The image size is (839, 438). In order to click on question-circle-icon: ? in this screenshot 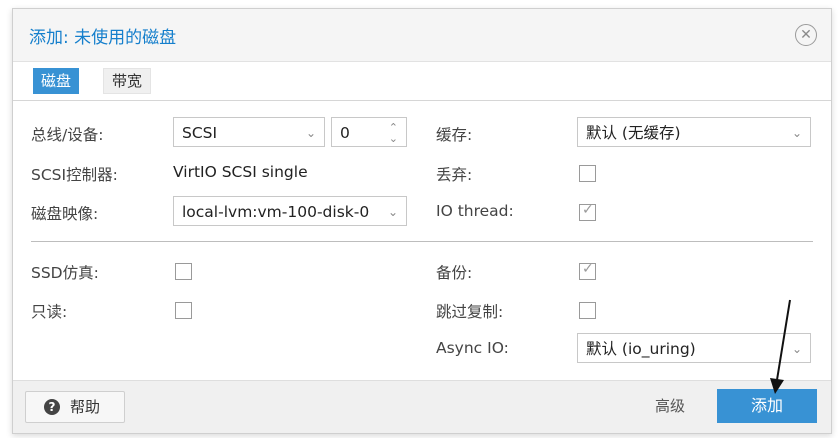, I will do `click(52, 407)`.